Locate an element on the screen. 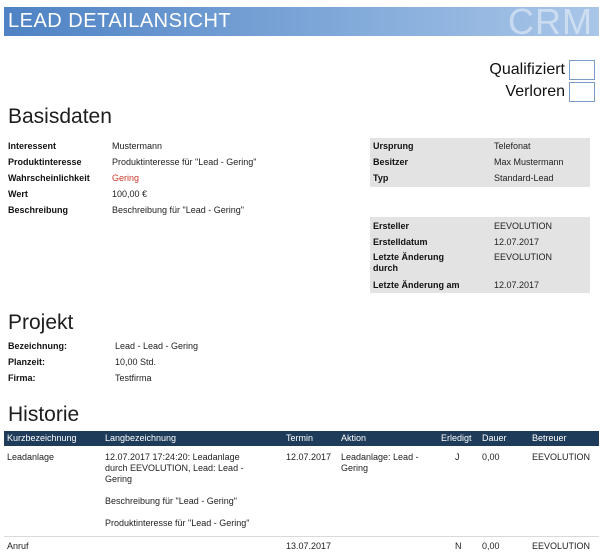 The width and height of the screenshot is (603, 559). field-interessent: Interessent Mustermann is located at coordinates (132, 146).